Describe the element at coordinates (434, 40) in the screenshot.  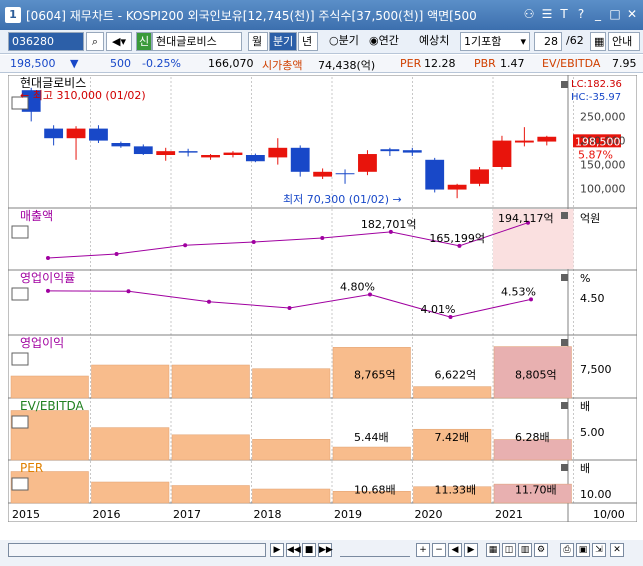
I see `estimate-label: 예상치` at that location.